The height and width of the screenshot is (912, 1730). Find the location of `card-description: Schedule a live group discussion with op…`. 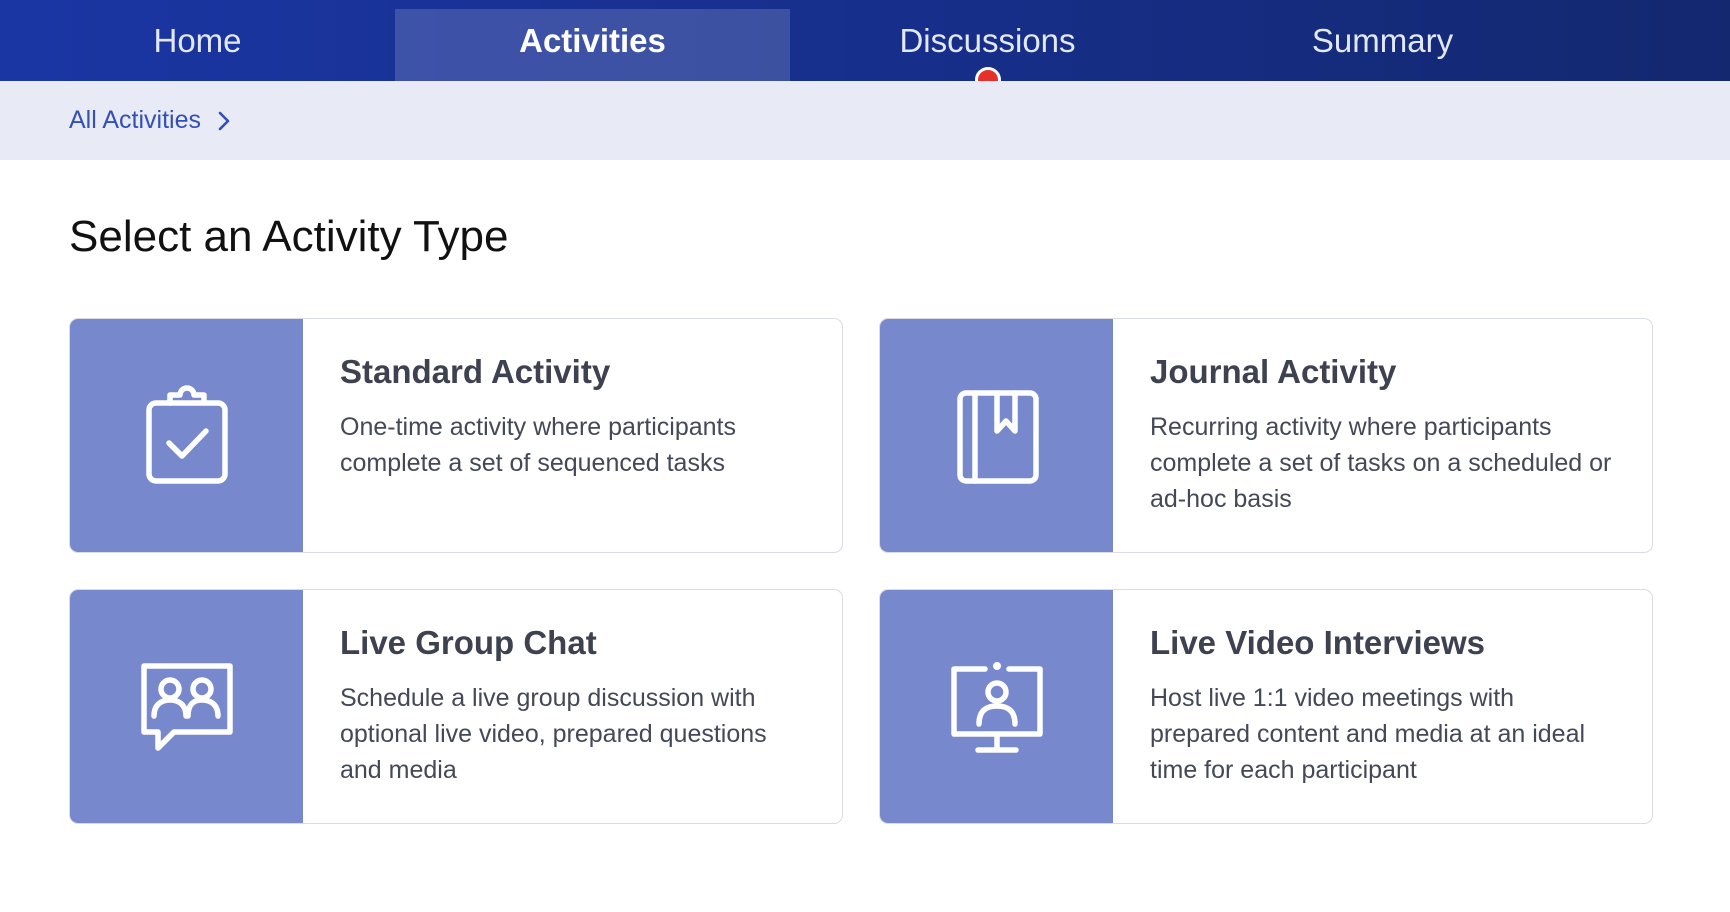

card-description: Schedule a live group discussion with op… is located at coordinates (553, 734).